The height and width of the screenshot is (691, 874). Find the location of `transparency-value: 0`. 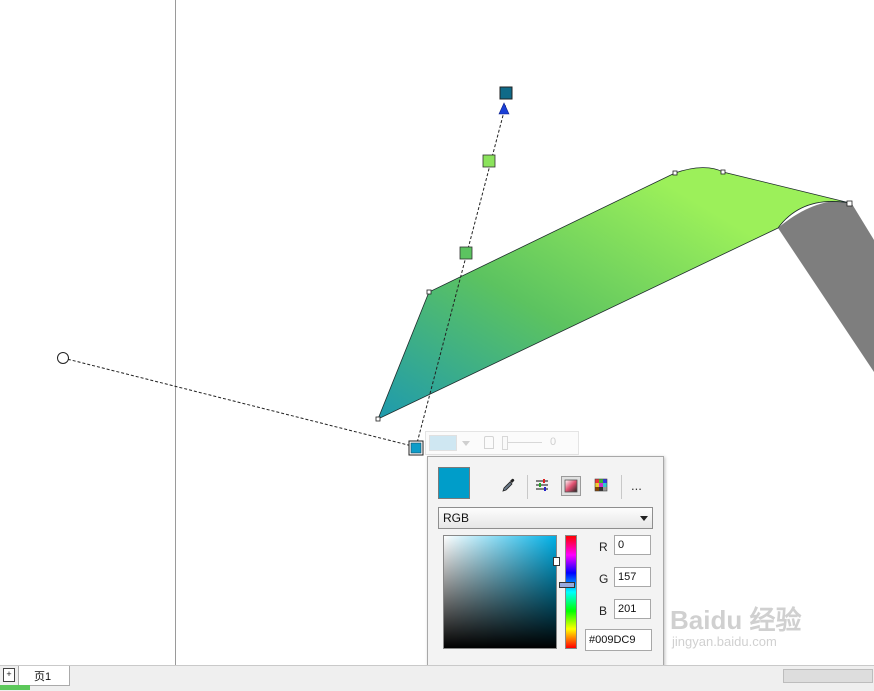

transparency-value: 0 is located at coordinates (553, 442).